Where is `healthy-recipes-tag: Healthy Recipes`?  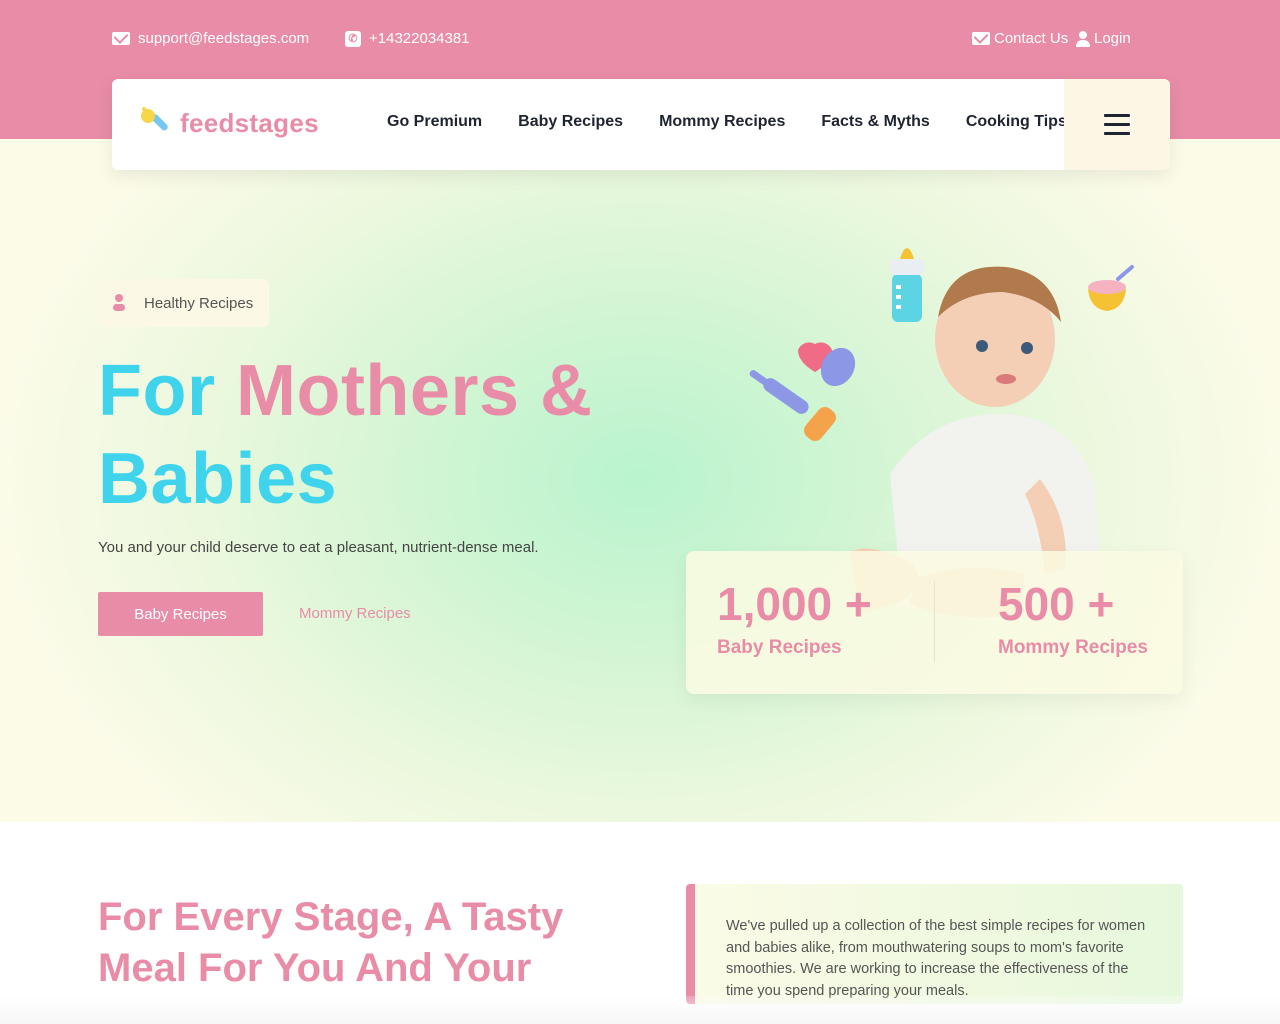 healthy-recipes-tag: Healthy Recipes is located at coordinates (183, 303).